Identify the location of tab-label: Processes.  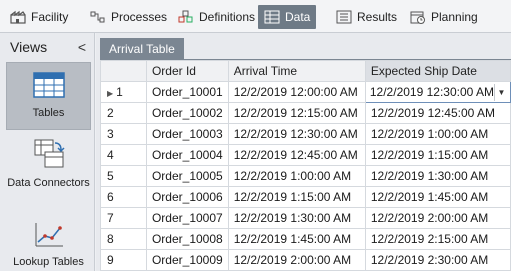
(139, 17).